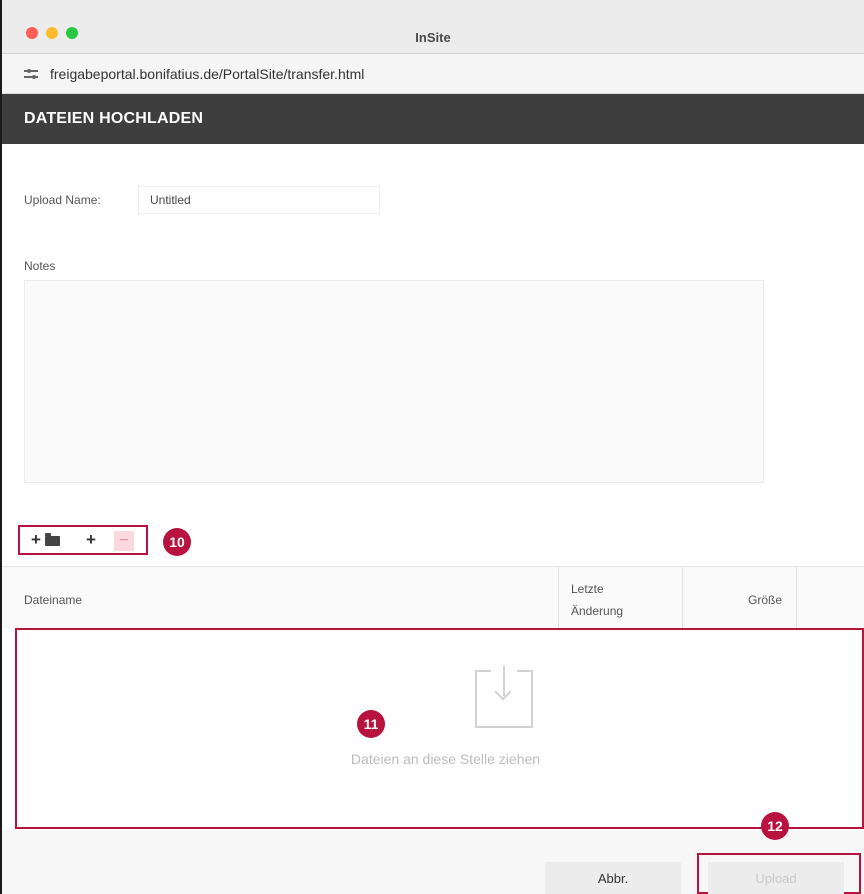 This screenshot has height=894, width=864. What do you see at coordinates (114, 118) in the screenshot?
I see `page-title: DATEIEN HOCHLADEN` at bounding box center [114, 118].